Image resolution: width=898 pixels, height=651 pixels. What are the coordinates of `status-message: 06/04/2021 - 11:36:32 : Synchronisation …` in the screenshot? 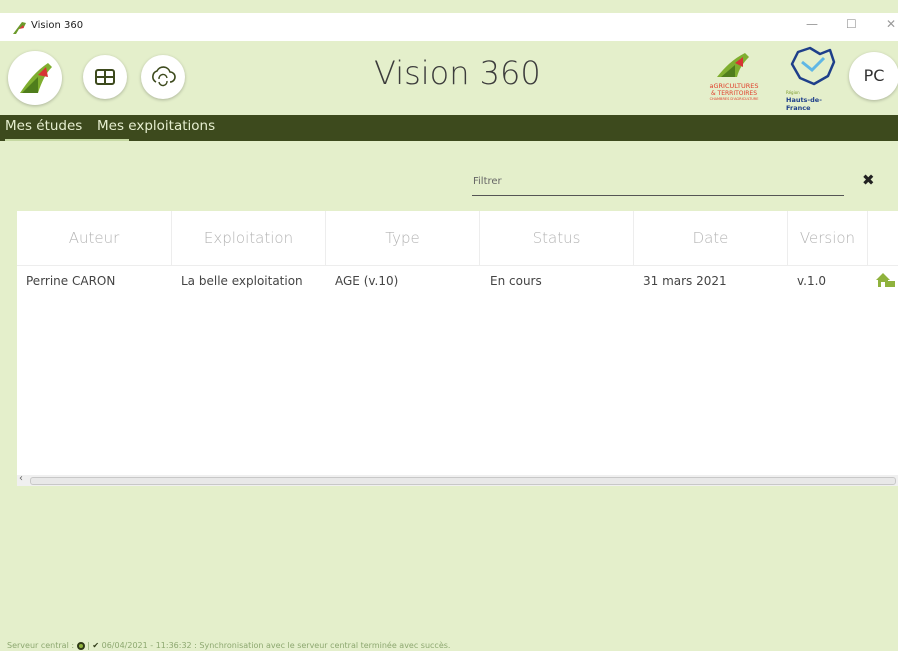 It's located at (276, 645).